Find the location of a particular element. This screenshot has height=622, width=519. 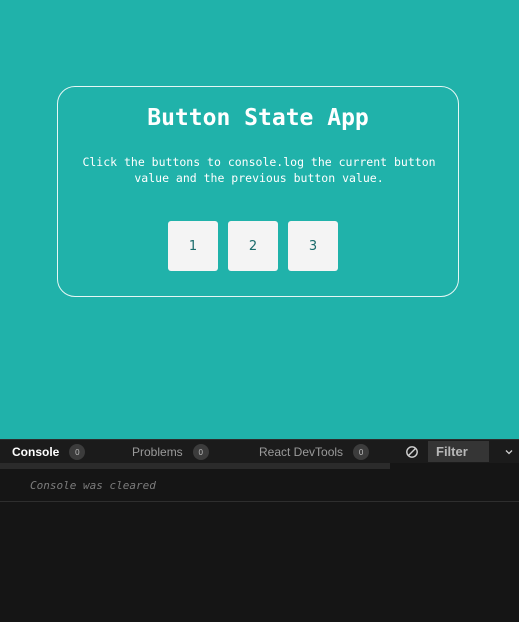

button-3: 3 is located at coordinates (313, 246).